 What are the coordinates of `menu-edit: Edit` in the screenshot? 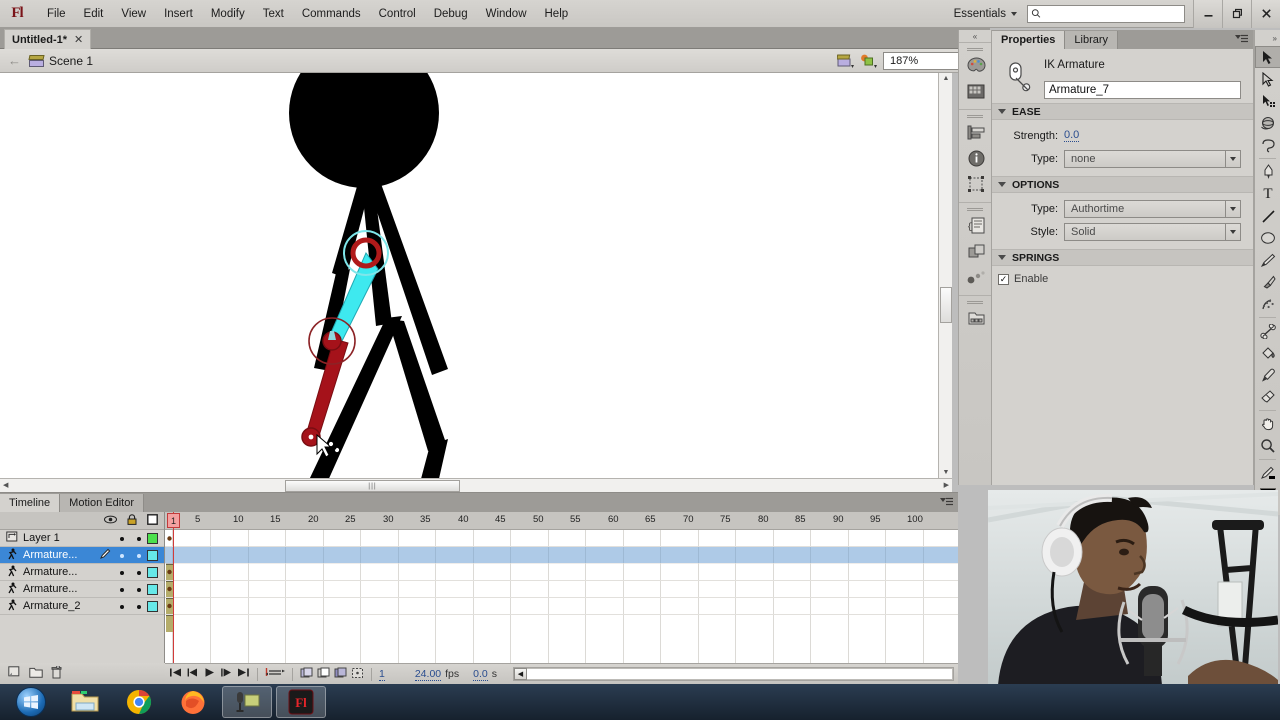 It's located at (94, 14).